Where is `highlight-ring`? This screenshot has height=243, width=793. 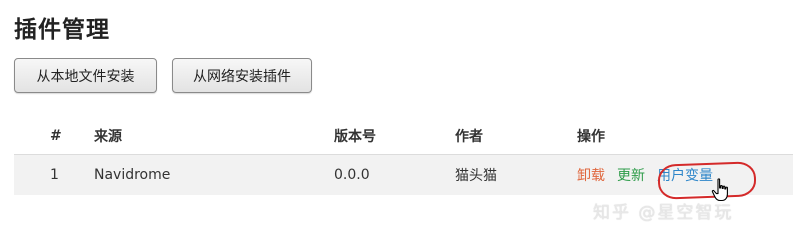 highlight-ring is located at coordinates (707, 180).